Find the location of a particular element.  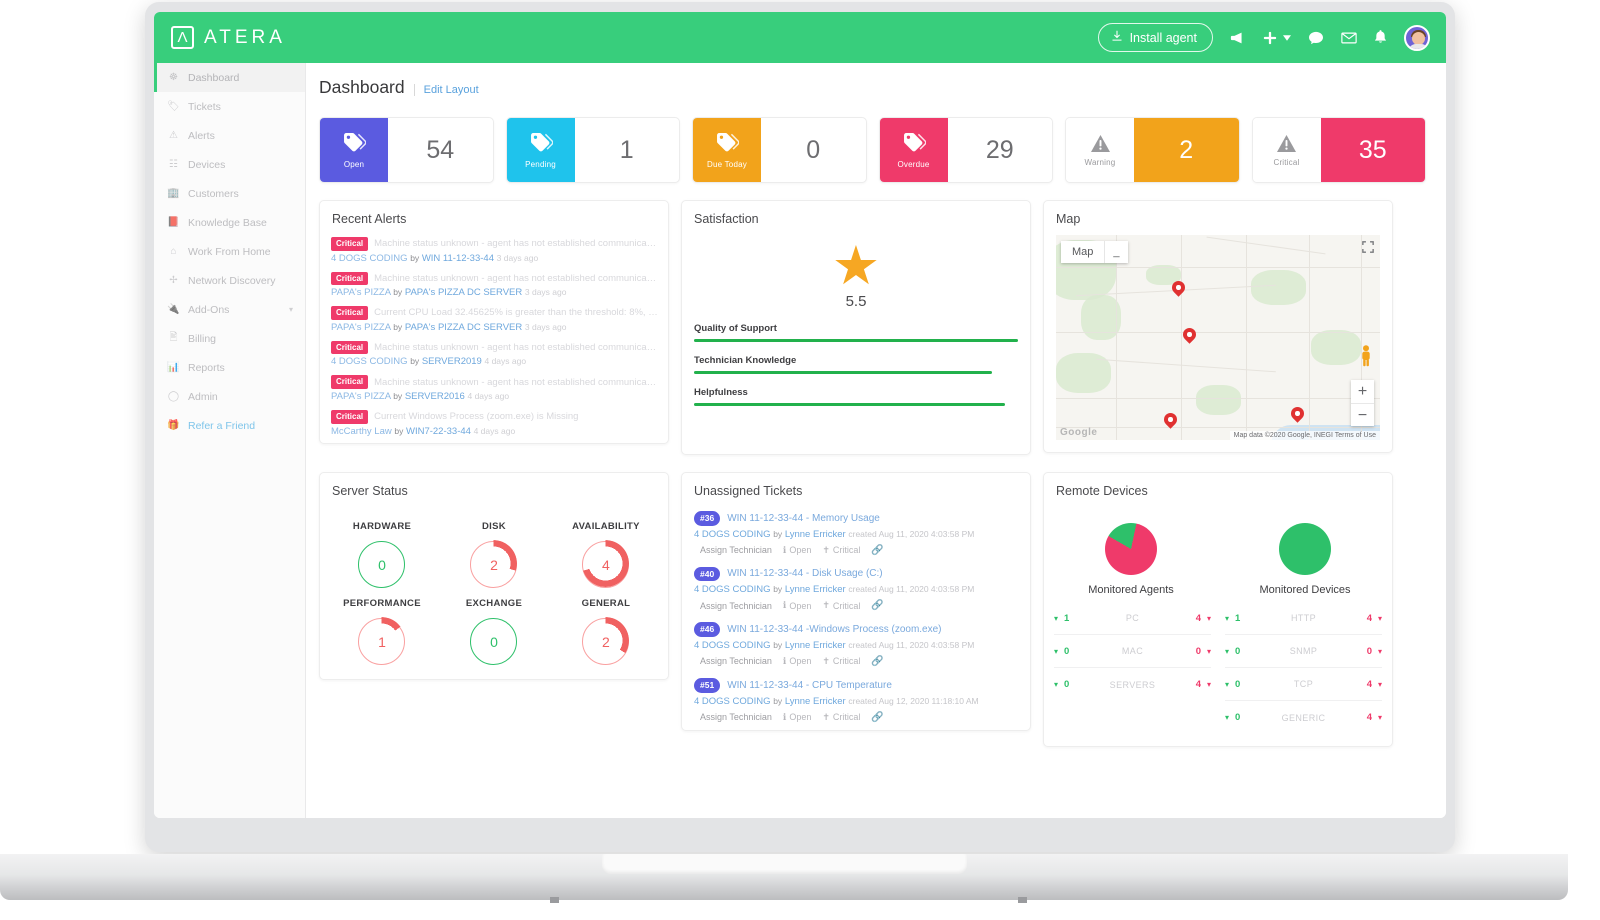

map-zoom-control: + − is located at coordinates (1362, 403).